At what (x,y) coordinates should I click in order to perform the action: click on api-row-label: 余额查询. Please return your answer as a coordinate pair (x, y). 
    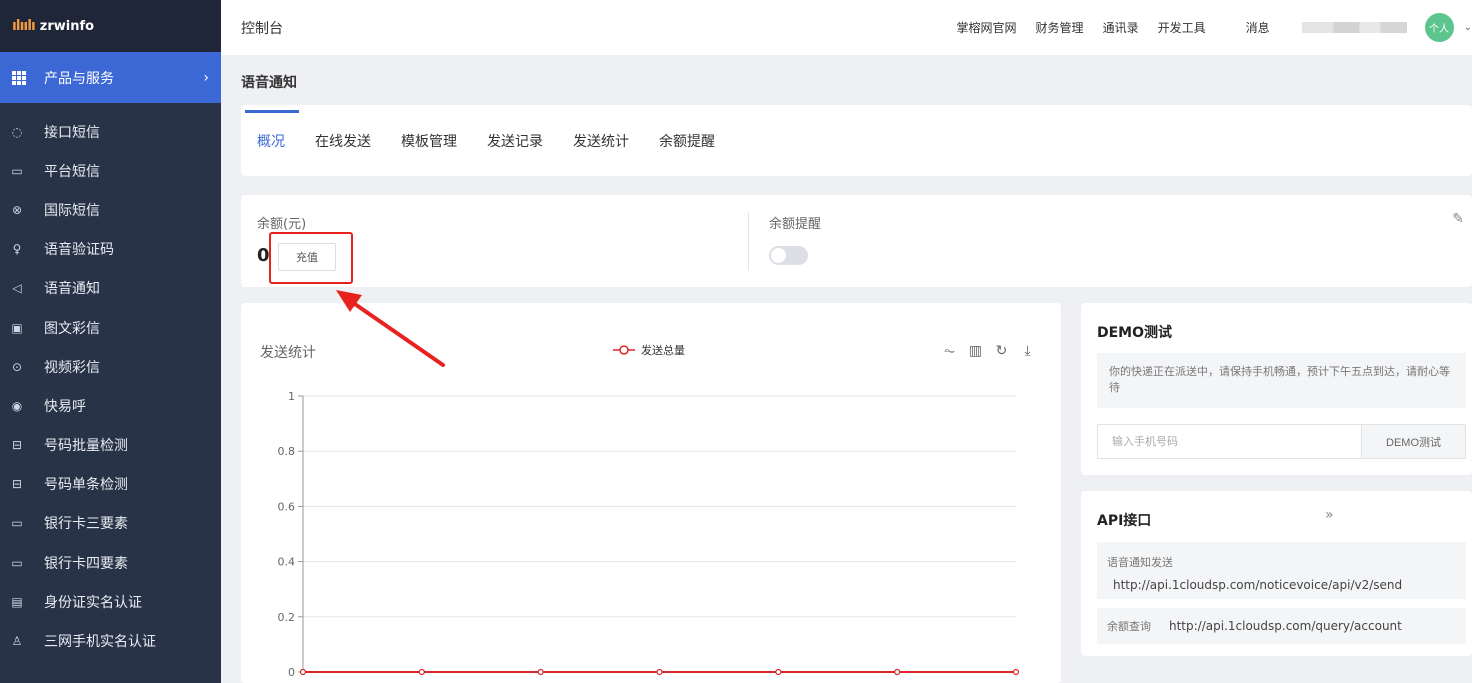
    Looking at the image, I should click on (1129, 626).